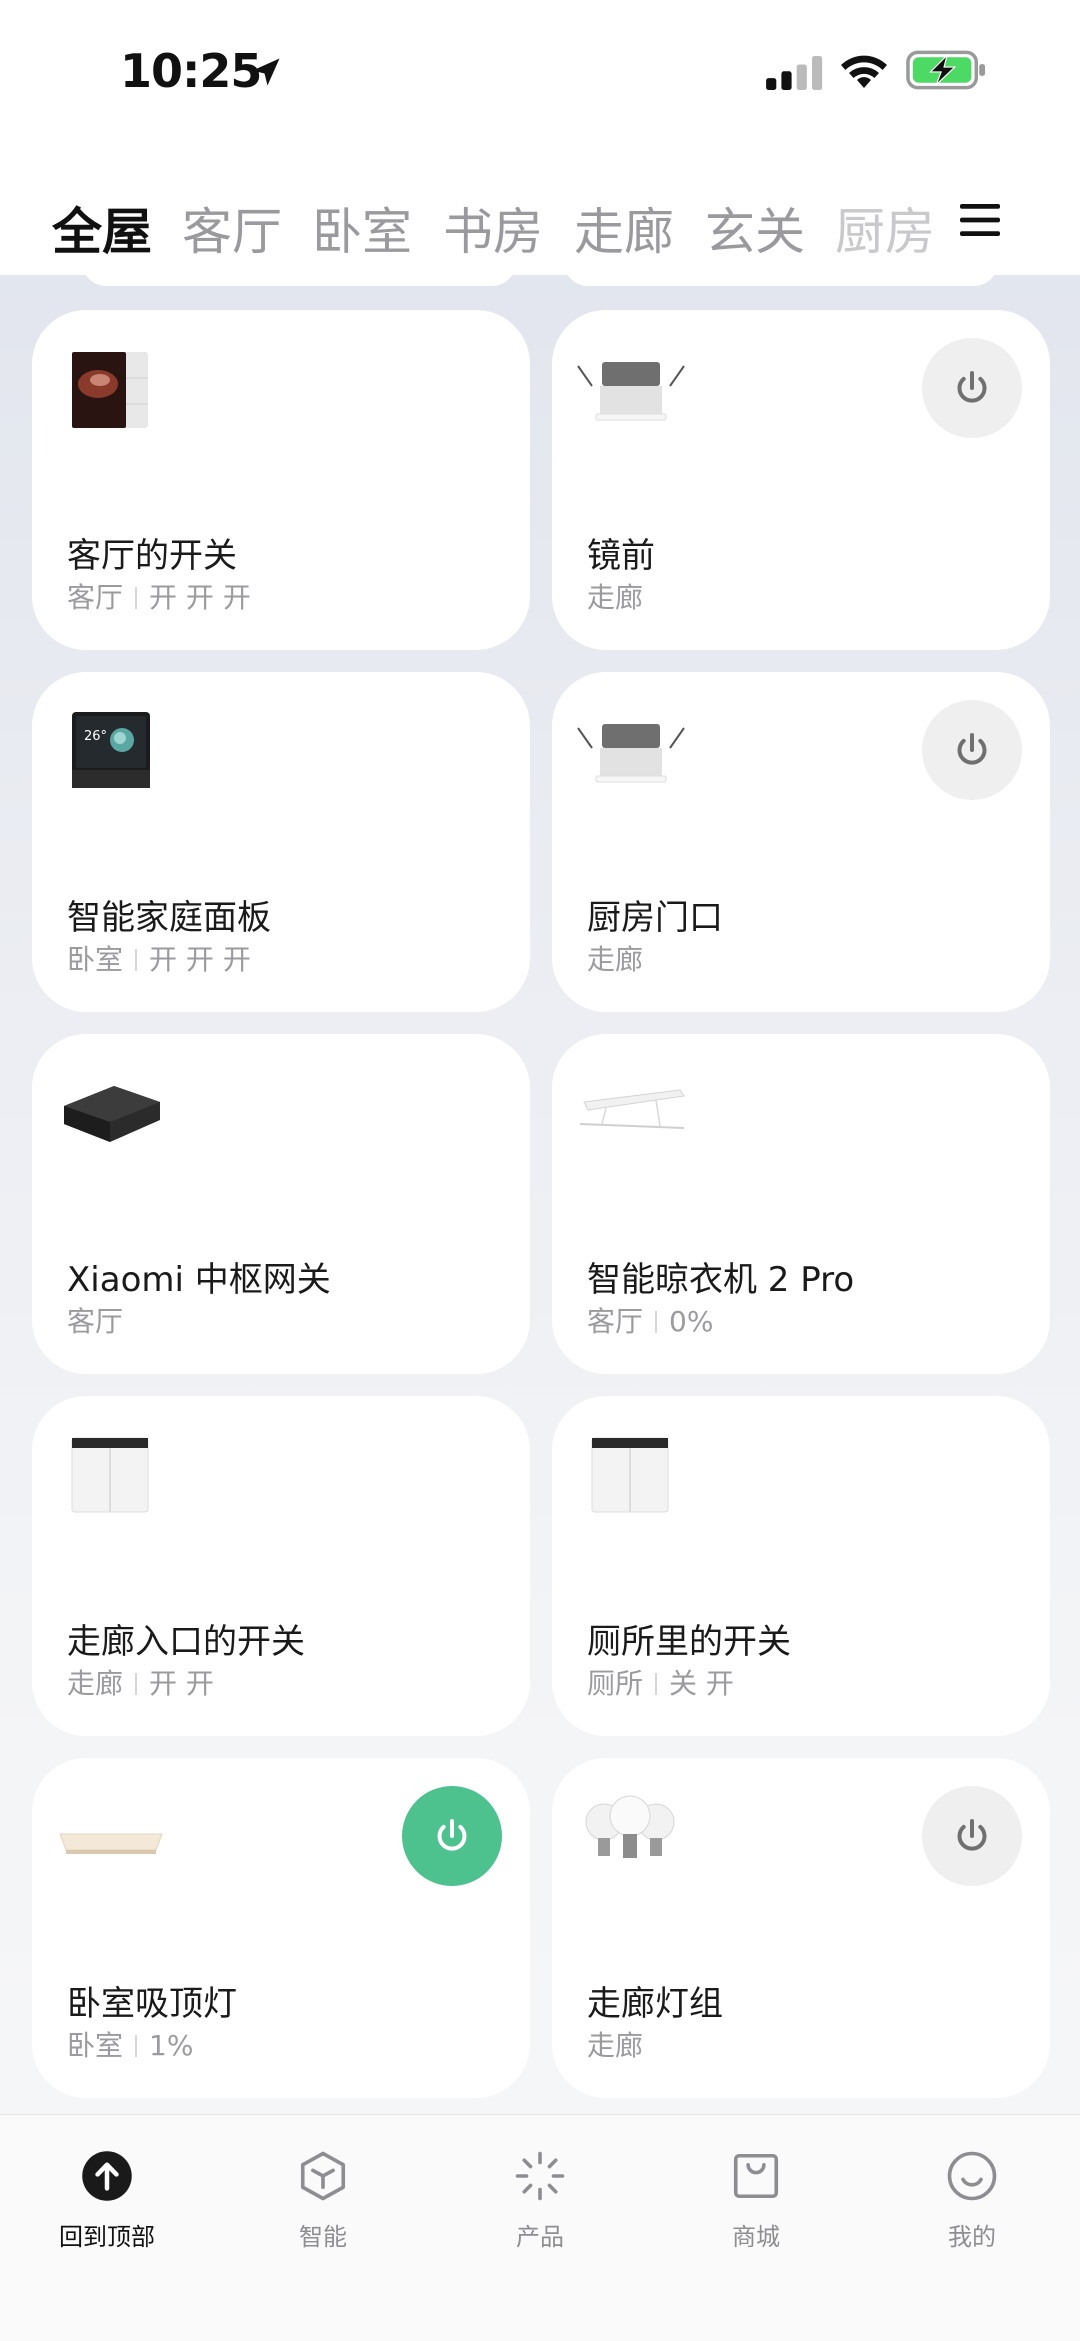  What do you see at coordinates (493, 228) in the screenshot?
I see `tab-study: 书房` at bounding box center [493, 228].